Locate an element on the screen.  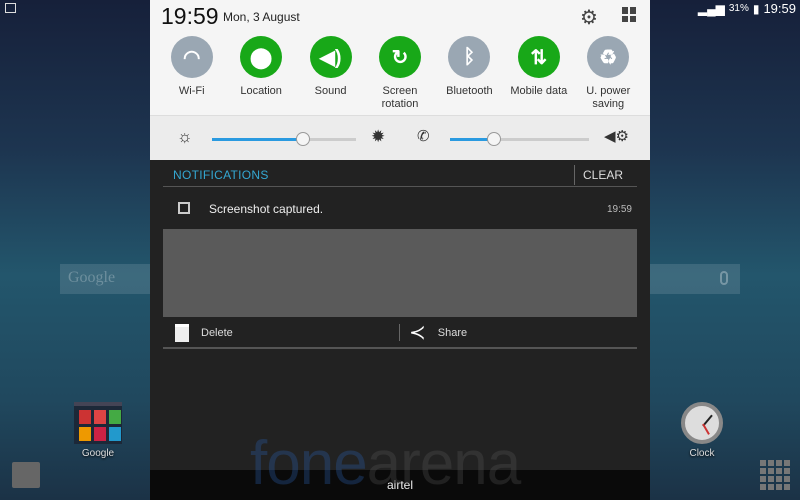
toggle-label: U. power saving is located at coordinates (608, 97).